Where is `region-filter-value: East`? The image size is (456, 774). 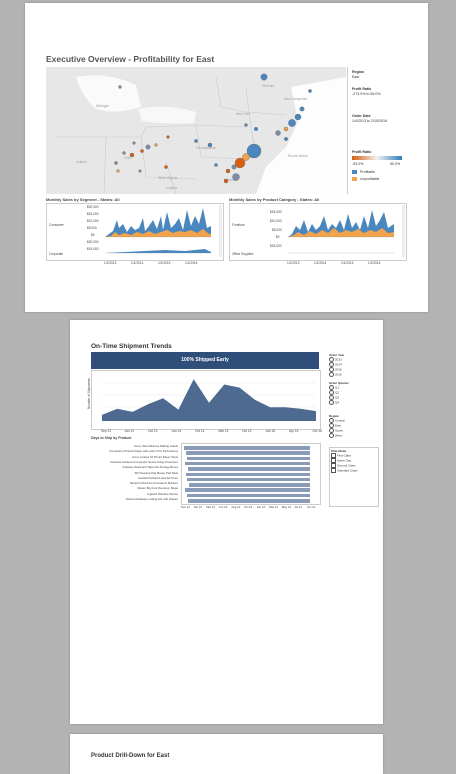
region-filter-value: East is located at coordinates (355, 77).